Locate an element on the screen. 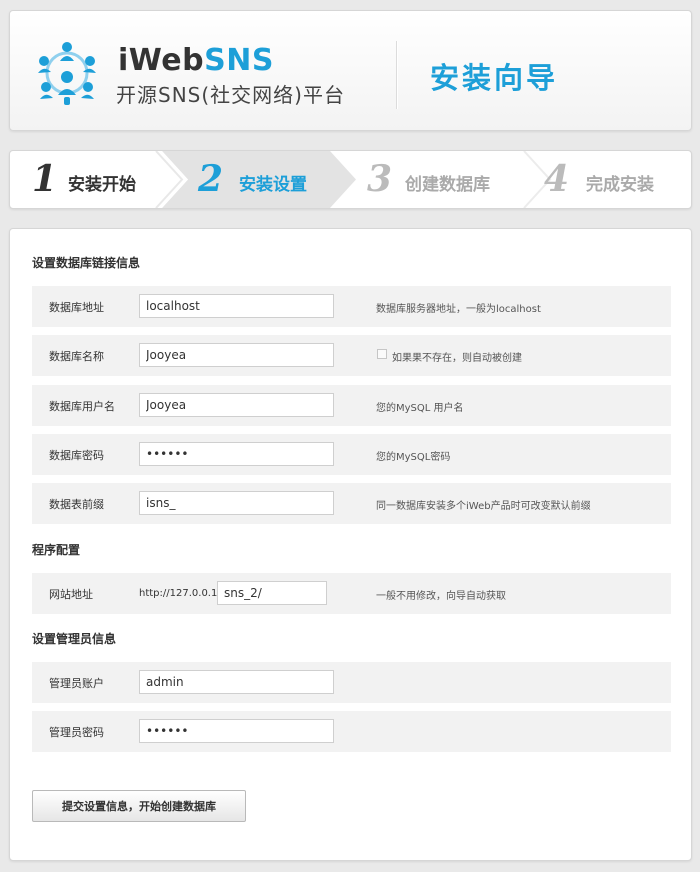  db-host-hint: 数据库服务器地址，一般为localhost is located at coordinates (458, 309).